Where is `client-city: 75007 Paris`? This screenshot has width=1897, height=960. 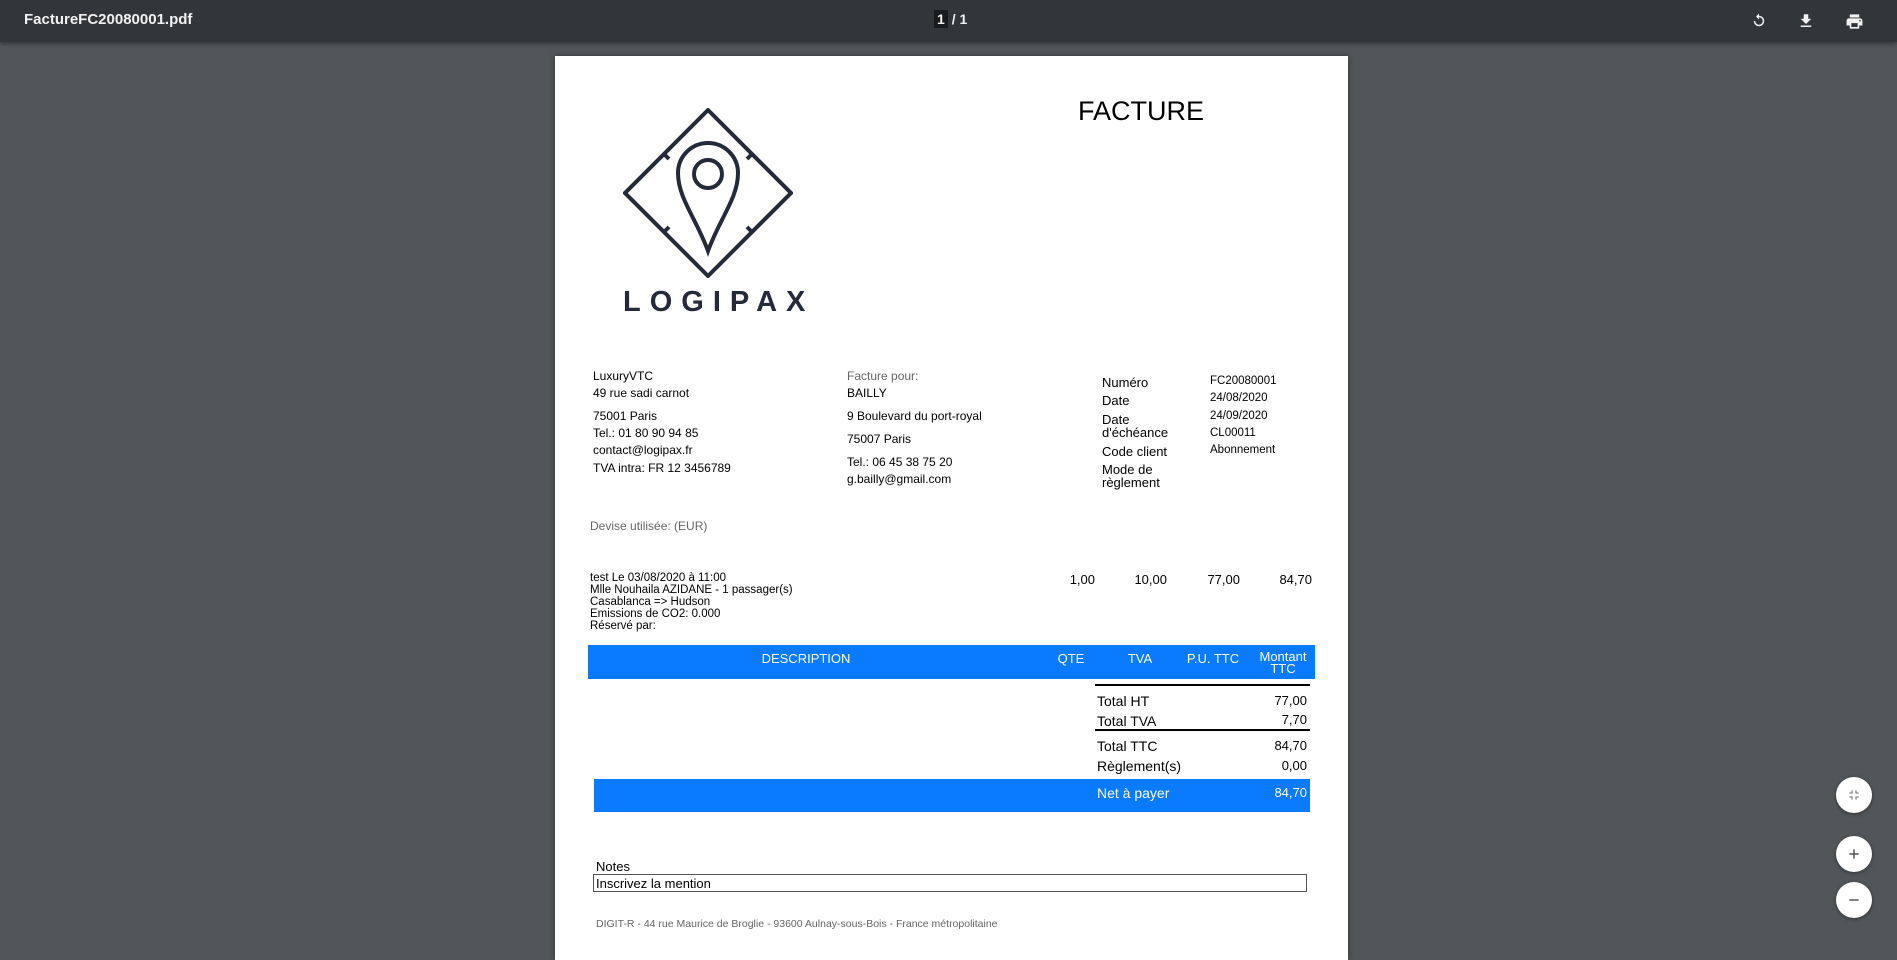 client-city: 75007 Paris is located at coordinates (879, 439).